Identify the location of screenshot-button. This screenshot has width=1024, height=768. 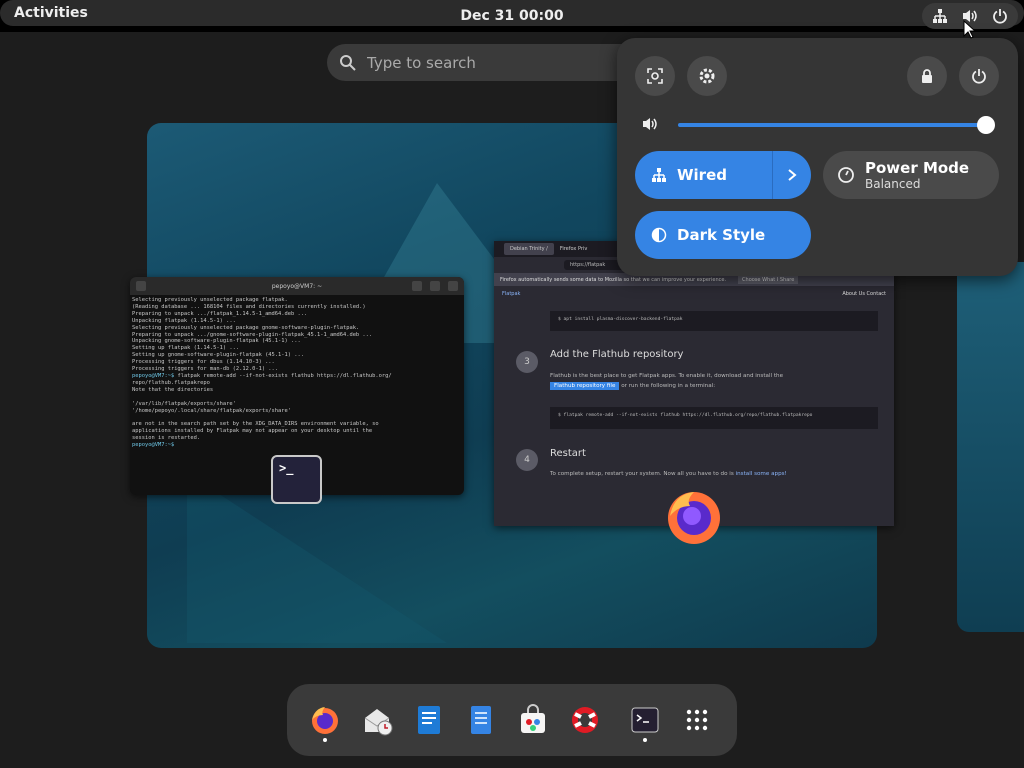
(655, 76).